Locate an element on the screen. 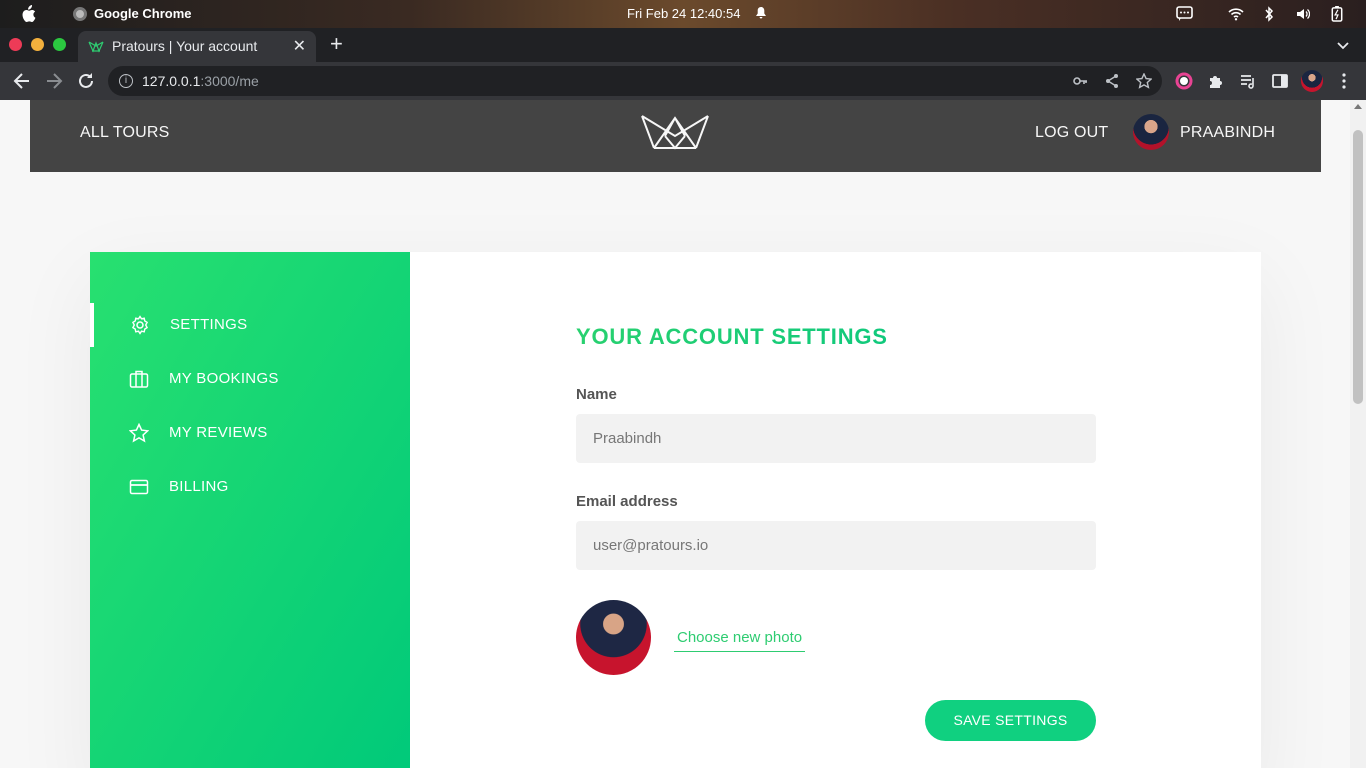 The width and height of the screenshot is (1366, 768). choose-photo-link: Choose new photo is located at coordinates (740, 640).